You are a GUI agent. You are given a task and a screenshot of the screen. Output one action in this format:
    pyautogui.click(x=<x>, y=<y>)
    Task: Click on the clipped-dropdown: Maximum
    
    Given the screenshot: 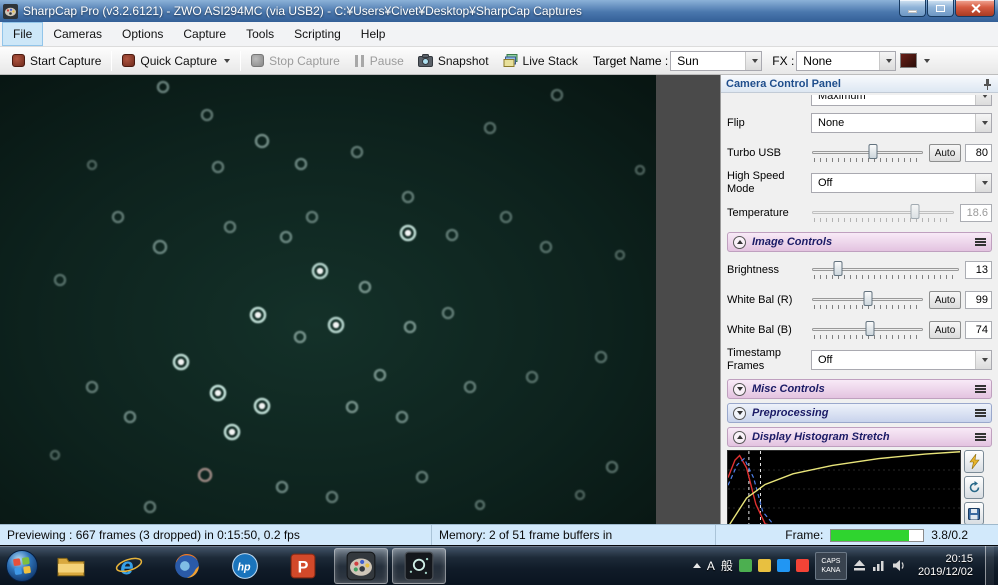 What is the action you would take?
    pyautogui.click(x=901, y=100)
    